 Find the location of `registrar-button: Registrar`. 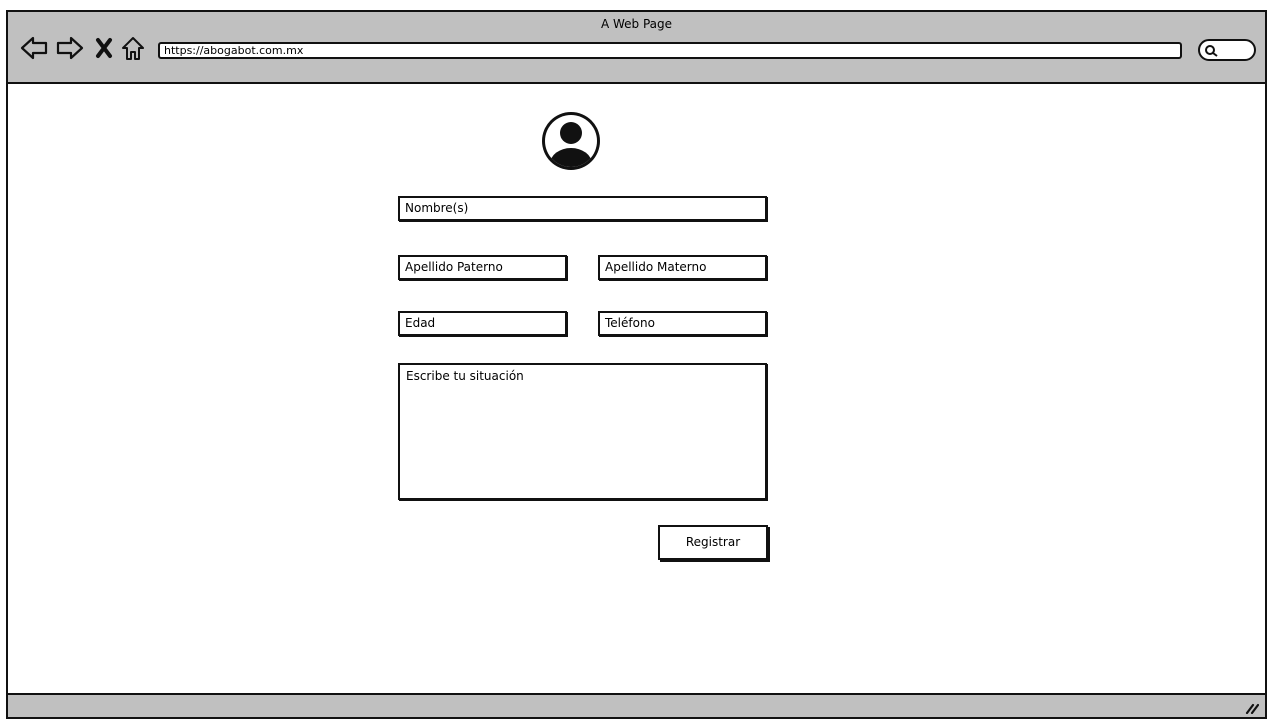

registrar-button: Registrar is located at coordinates (713, 542).